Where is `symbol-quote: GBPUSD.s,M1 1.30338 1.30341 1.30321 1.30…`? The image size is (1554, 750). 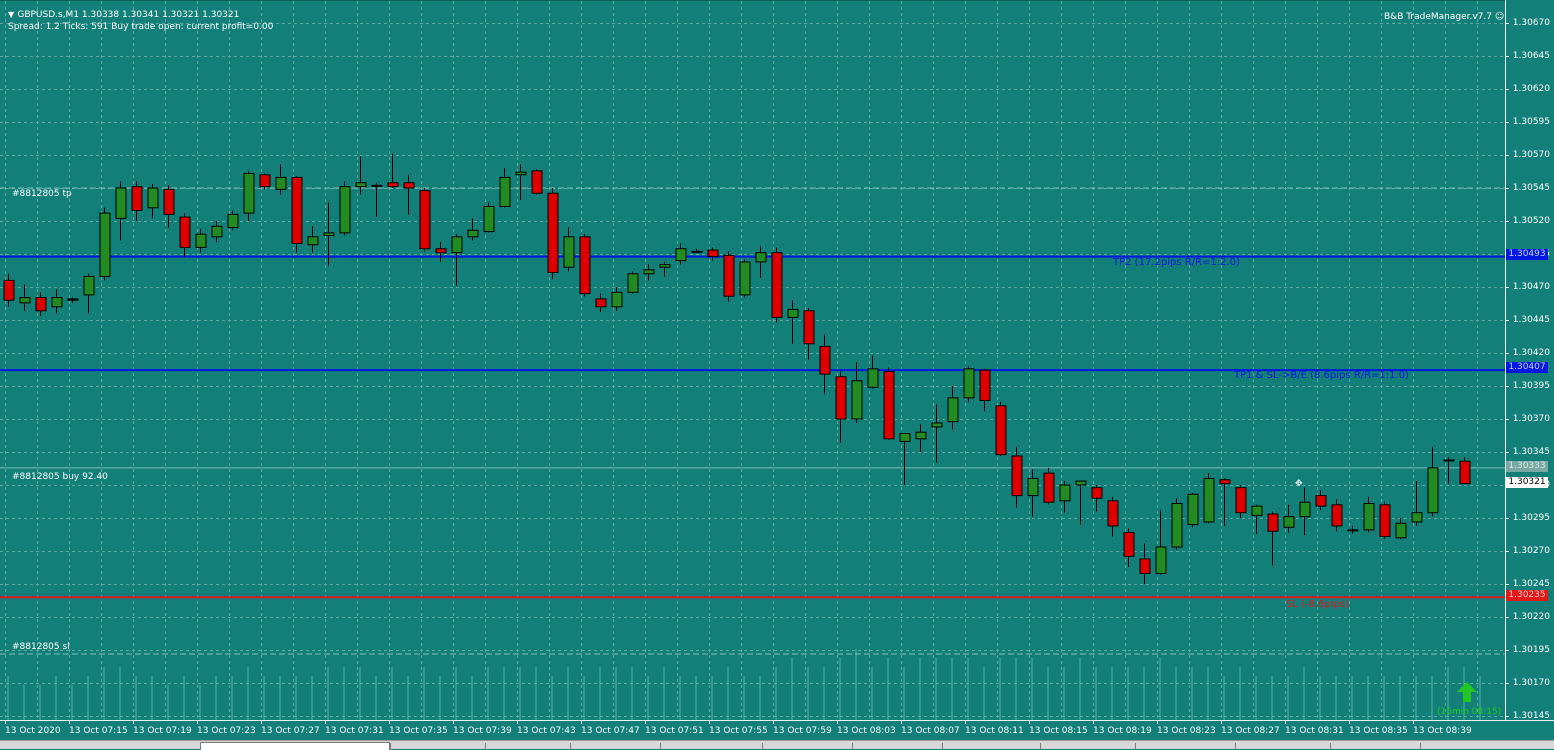 symbol-quote: GBPUSD.s,M1 1.30338 1.30341 1.30321 1.30… is located at coordinates (128, 15).